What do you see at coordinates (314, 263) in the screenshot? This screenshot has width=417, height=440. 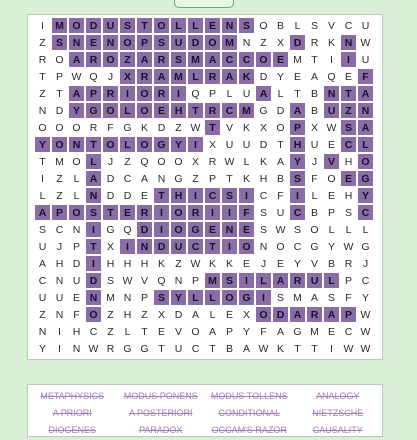 I see `grid-cell: V` at bounding box center [314, 263].